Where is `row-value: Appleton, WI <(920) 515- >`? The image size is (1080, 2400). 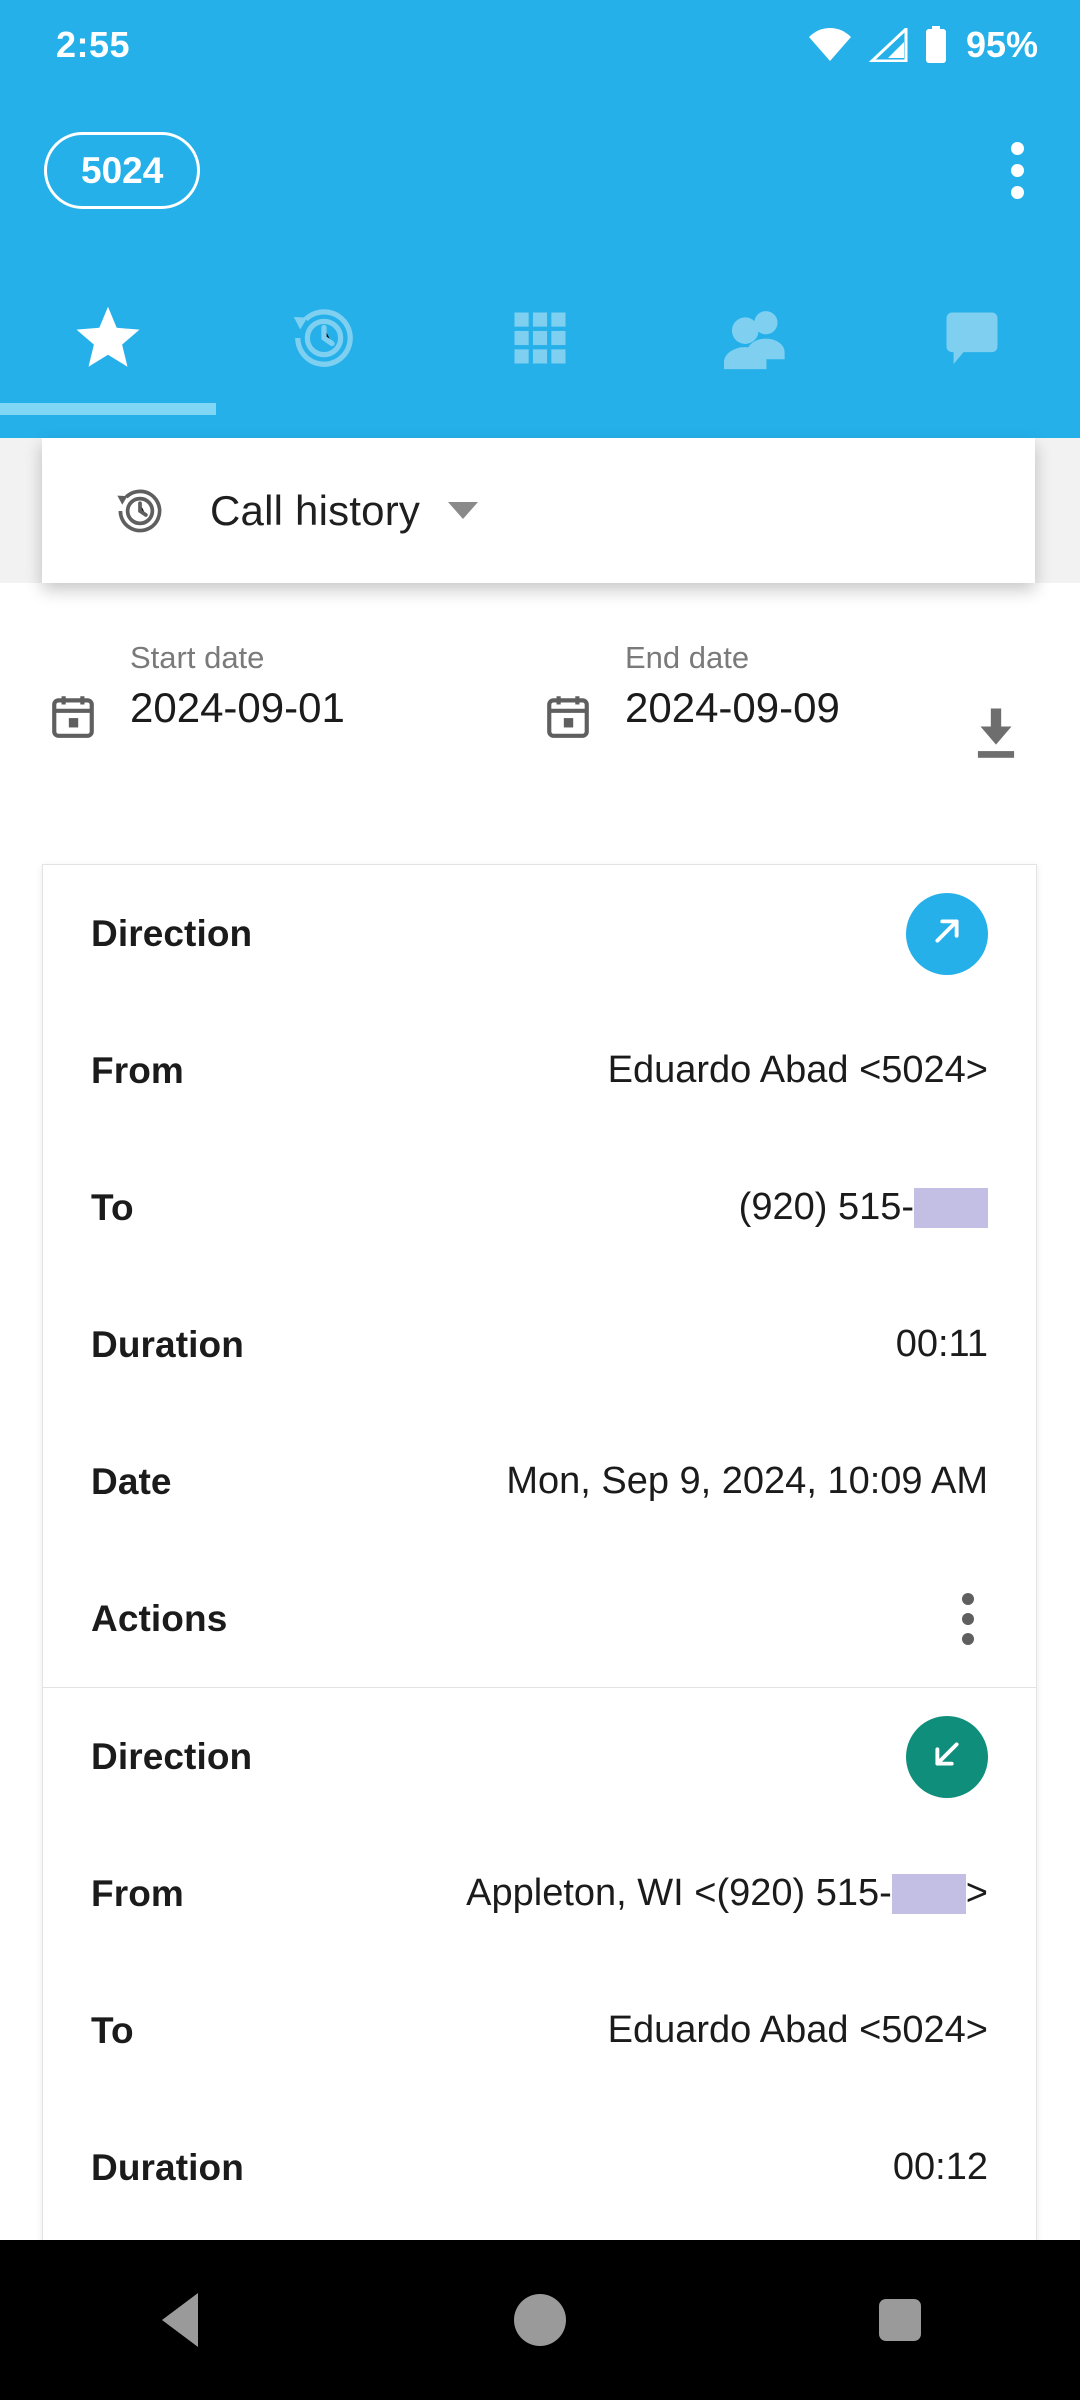
row-value: Appleton, WI <(920) 515- > is located at coordinates (727, 1893).